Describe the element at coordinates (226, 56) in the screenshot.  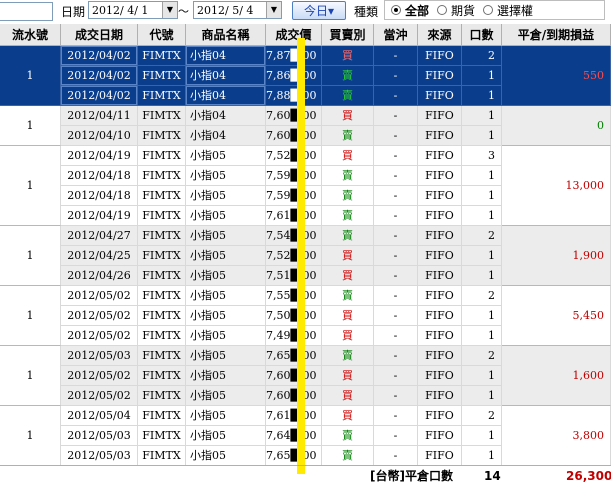
I see `cell-name: 小指04` at that location.